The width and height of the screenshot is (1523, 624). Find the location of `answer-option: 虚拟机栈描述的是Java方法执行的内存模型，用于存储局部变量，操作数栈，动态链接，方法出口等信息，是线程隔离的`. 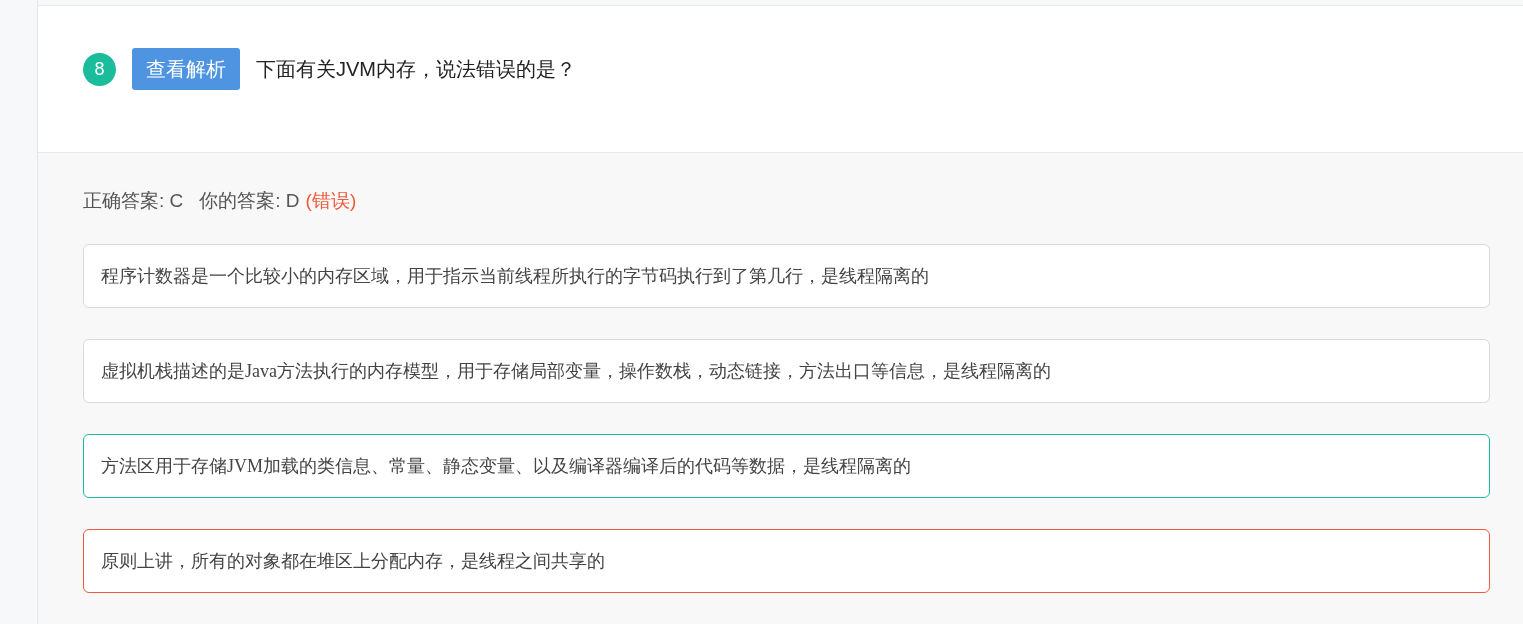

answer-option: 虚拟机栈描述的是Java方法执行的内存模型，用于存储局部变量，操作数栈，动态链接，方法出口等信息，是线程隔离的 is located at coordinates (786, 371).